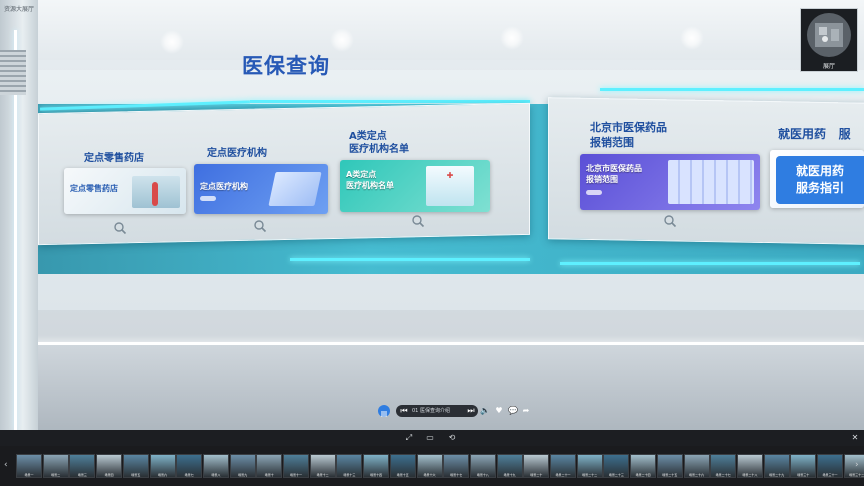 Image resolution: width=864 pixels, height=486 pixels. What do you see at coordinates (19, 9) in the screenshot?
I see `scene-name-label: 资源大展厅` at bounding box center [19, 9].